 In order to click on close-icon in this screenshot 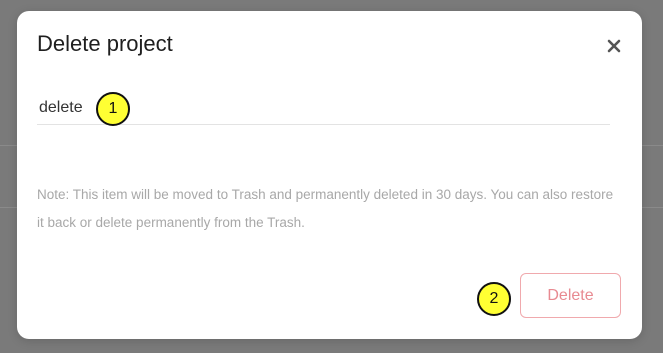, I will do `click(614, 46)`.